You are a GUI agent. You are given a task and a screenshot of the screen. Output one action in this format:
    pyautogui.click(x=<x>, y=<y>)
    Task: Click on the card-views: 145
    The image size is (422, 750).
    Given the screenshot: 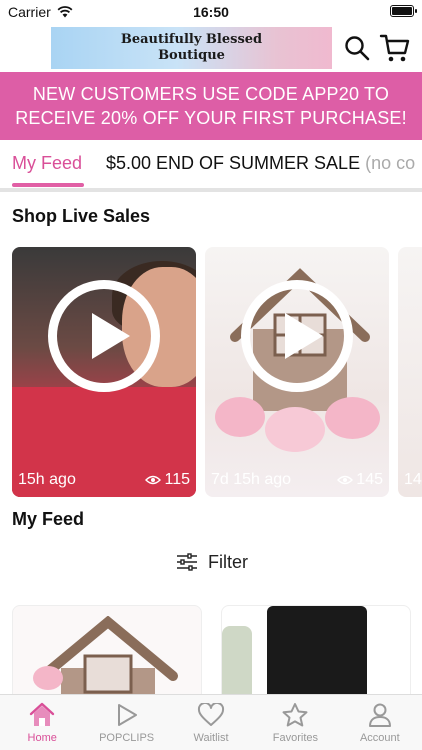 What is the action you would take?
    pyautogui.click(x=360, y=480)
    